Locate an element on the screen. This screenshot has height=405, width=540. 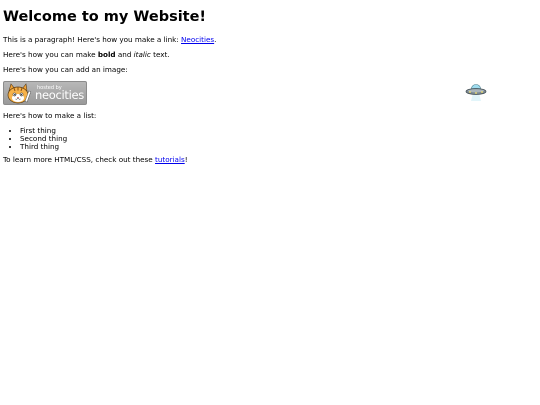
paragraph-image: Here's how you can add an image: is located at coordinates (65, 69).